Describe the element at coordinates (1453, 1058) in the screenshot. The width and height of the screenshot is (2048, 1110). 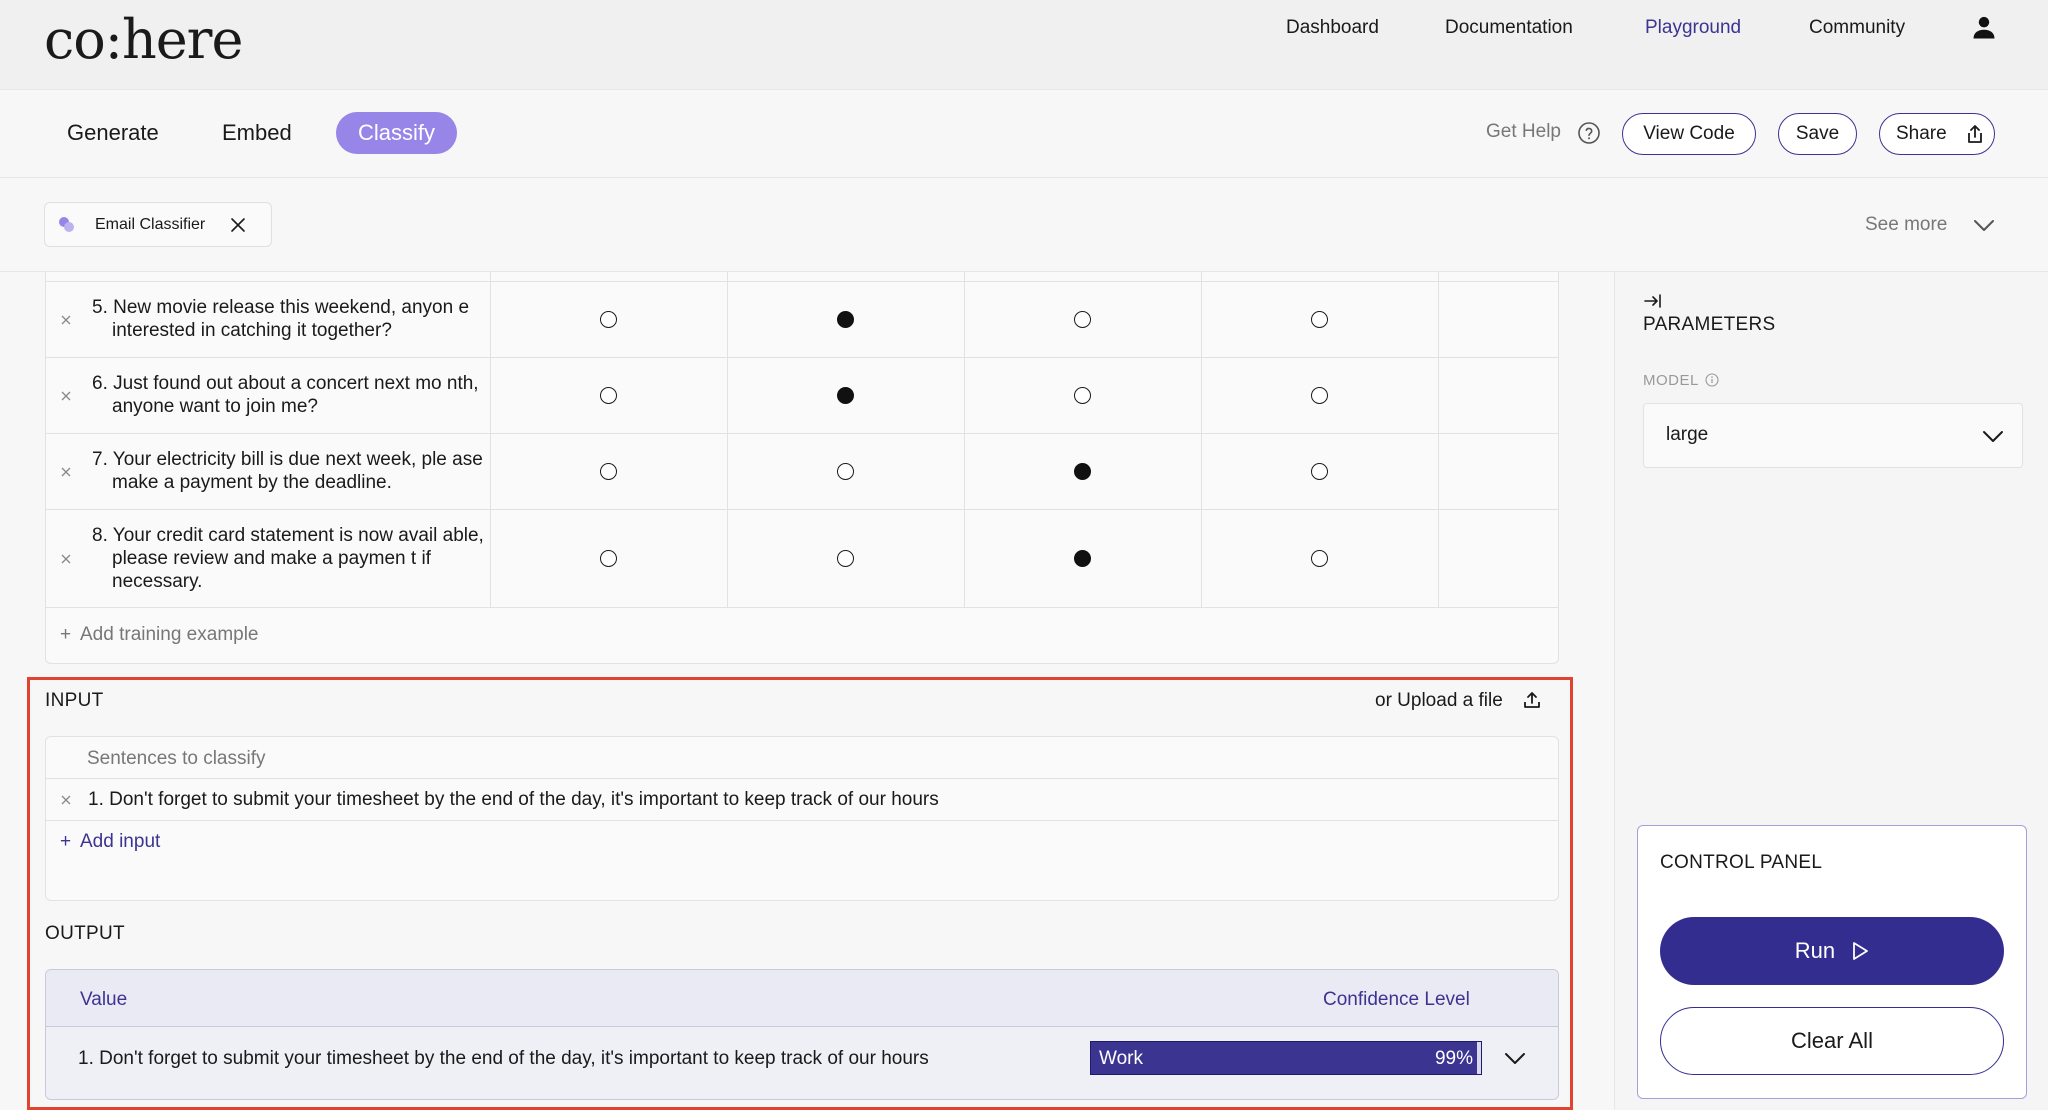
I see `confidence-percent: 99%` at that location.